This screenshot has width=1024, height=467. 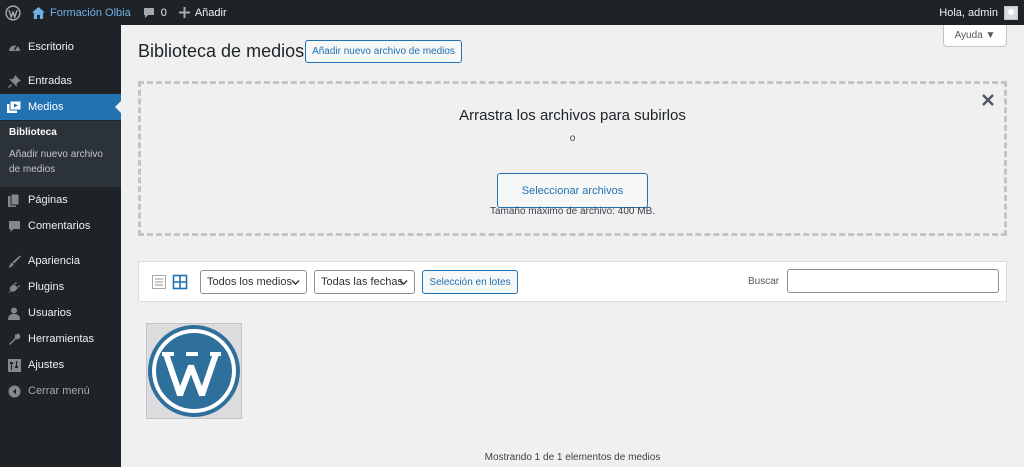 I want to click on collapse-menu-label: Cerrar menú, so click(x=59, y=391).